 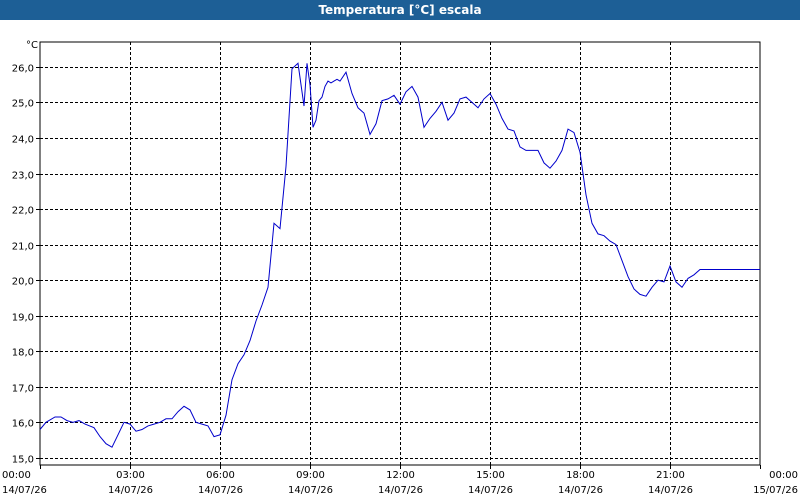 I want to click on y-tick-label: 17,0, so click(x=23, y=389).